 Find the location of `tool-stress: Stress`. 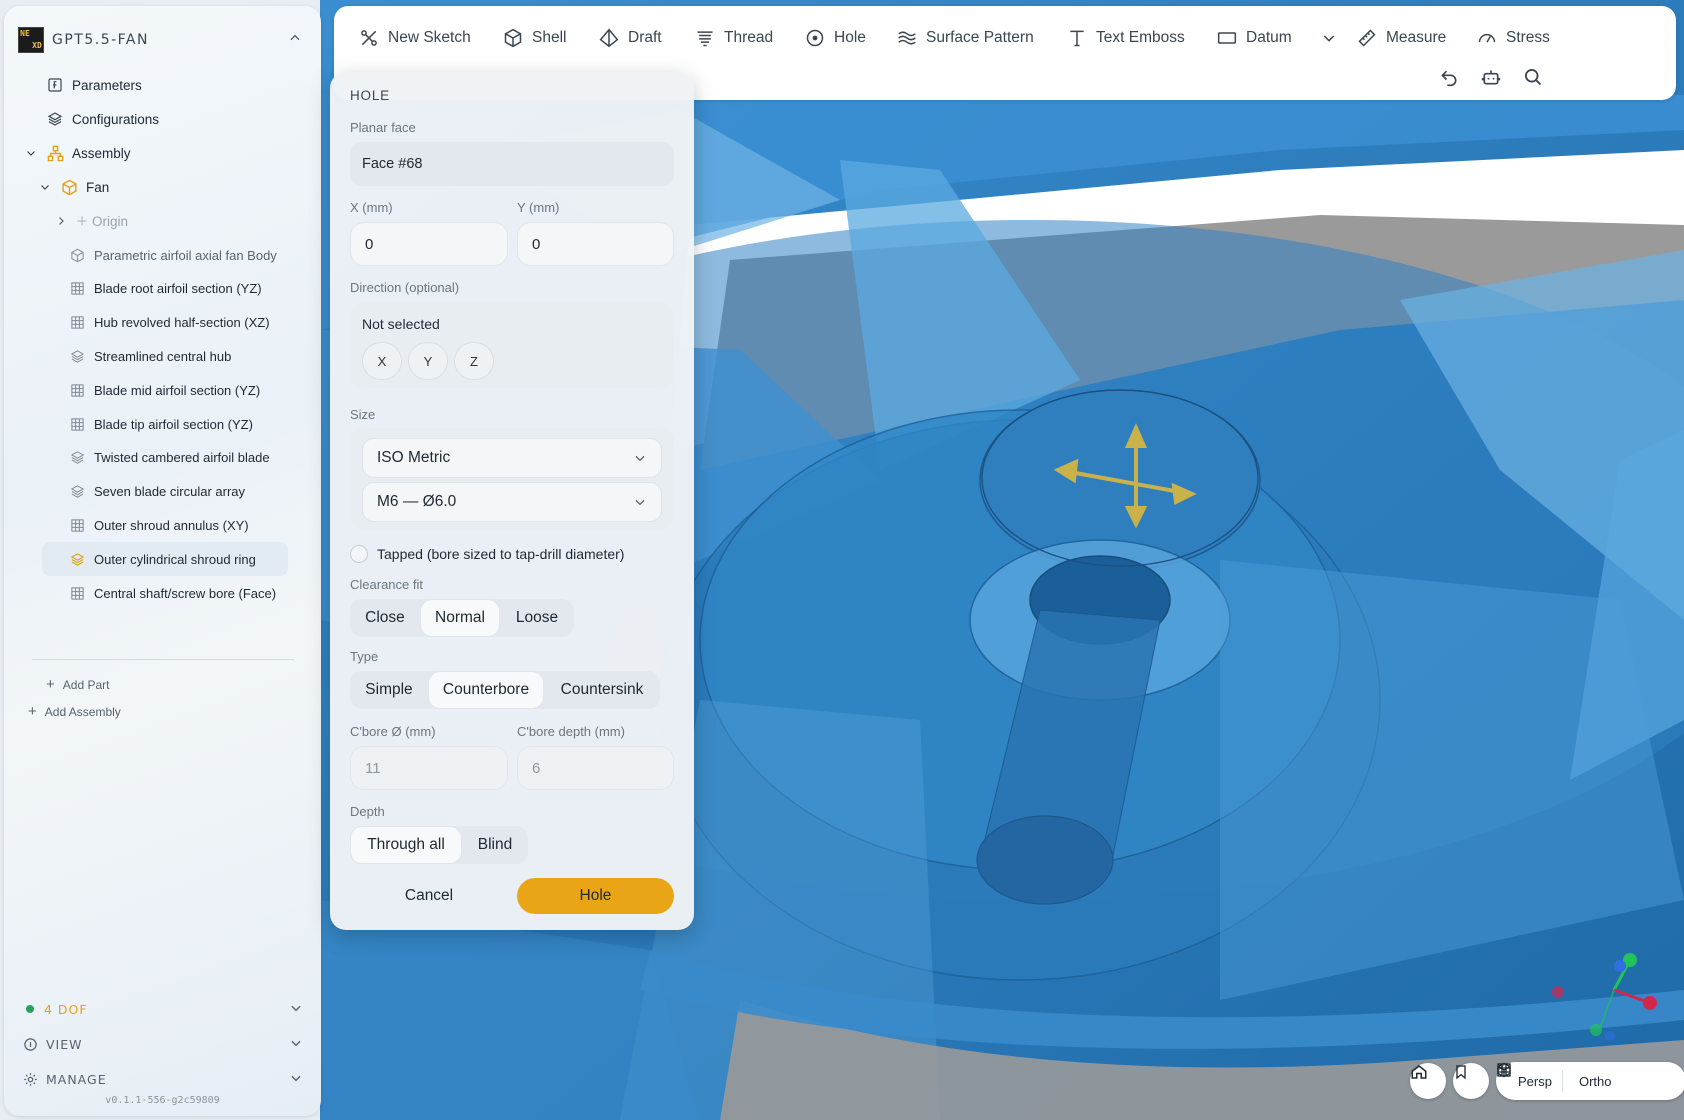

tool-stress: Stress is located at coordinates (1513, 38).